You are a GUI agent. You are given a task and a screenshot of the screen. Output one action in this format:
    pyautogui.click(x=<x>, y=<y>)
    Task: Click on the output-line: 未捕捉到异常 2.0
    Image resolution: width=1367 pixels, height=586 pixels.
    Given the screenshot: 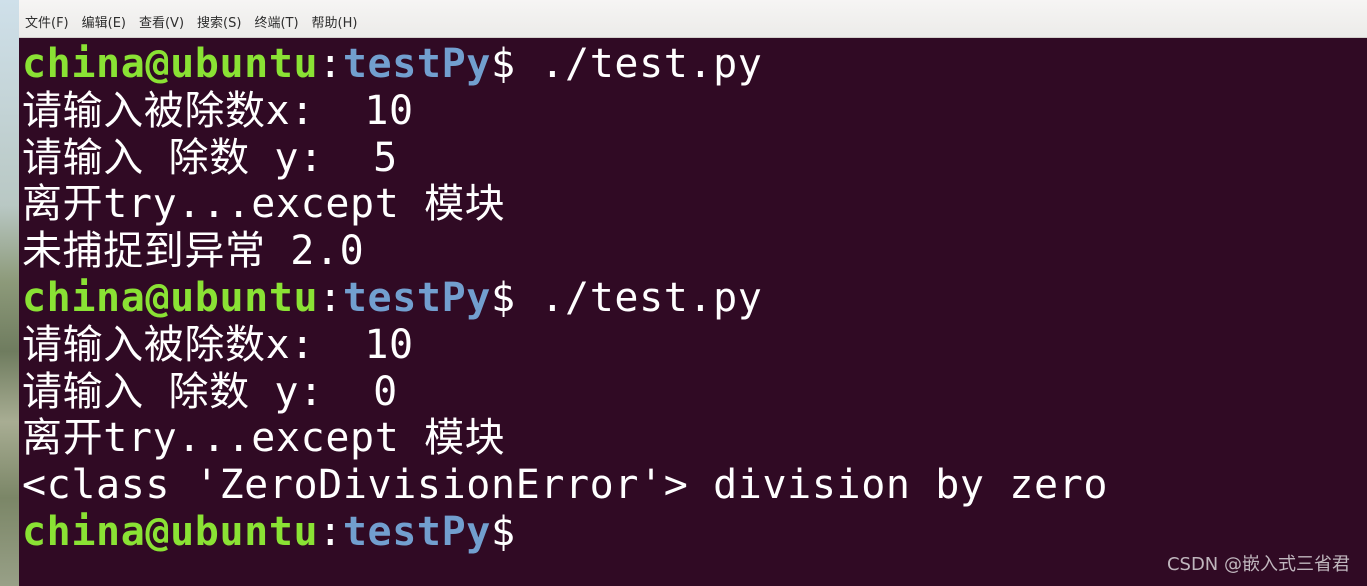 What is the action you would take?
    pyautogui.click(x=193, y=251)
    